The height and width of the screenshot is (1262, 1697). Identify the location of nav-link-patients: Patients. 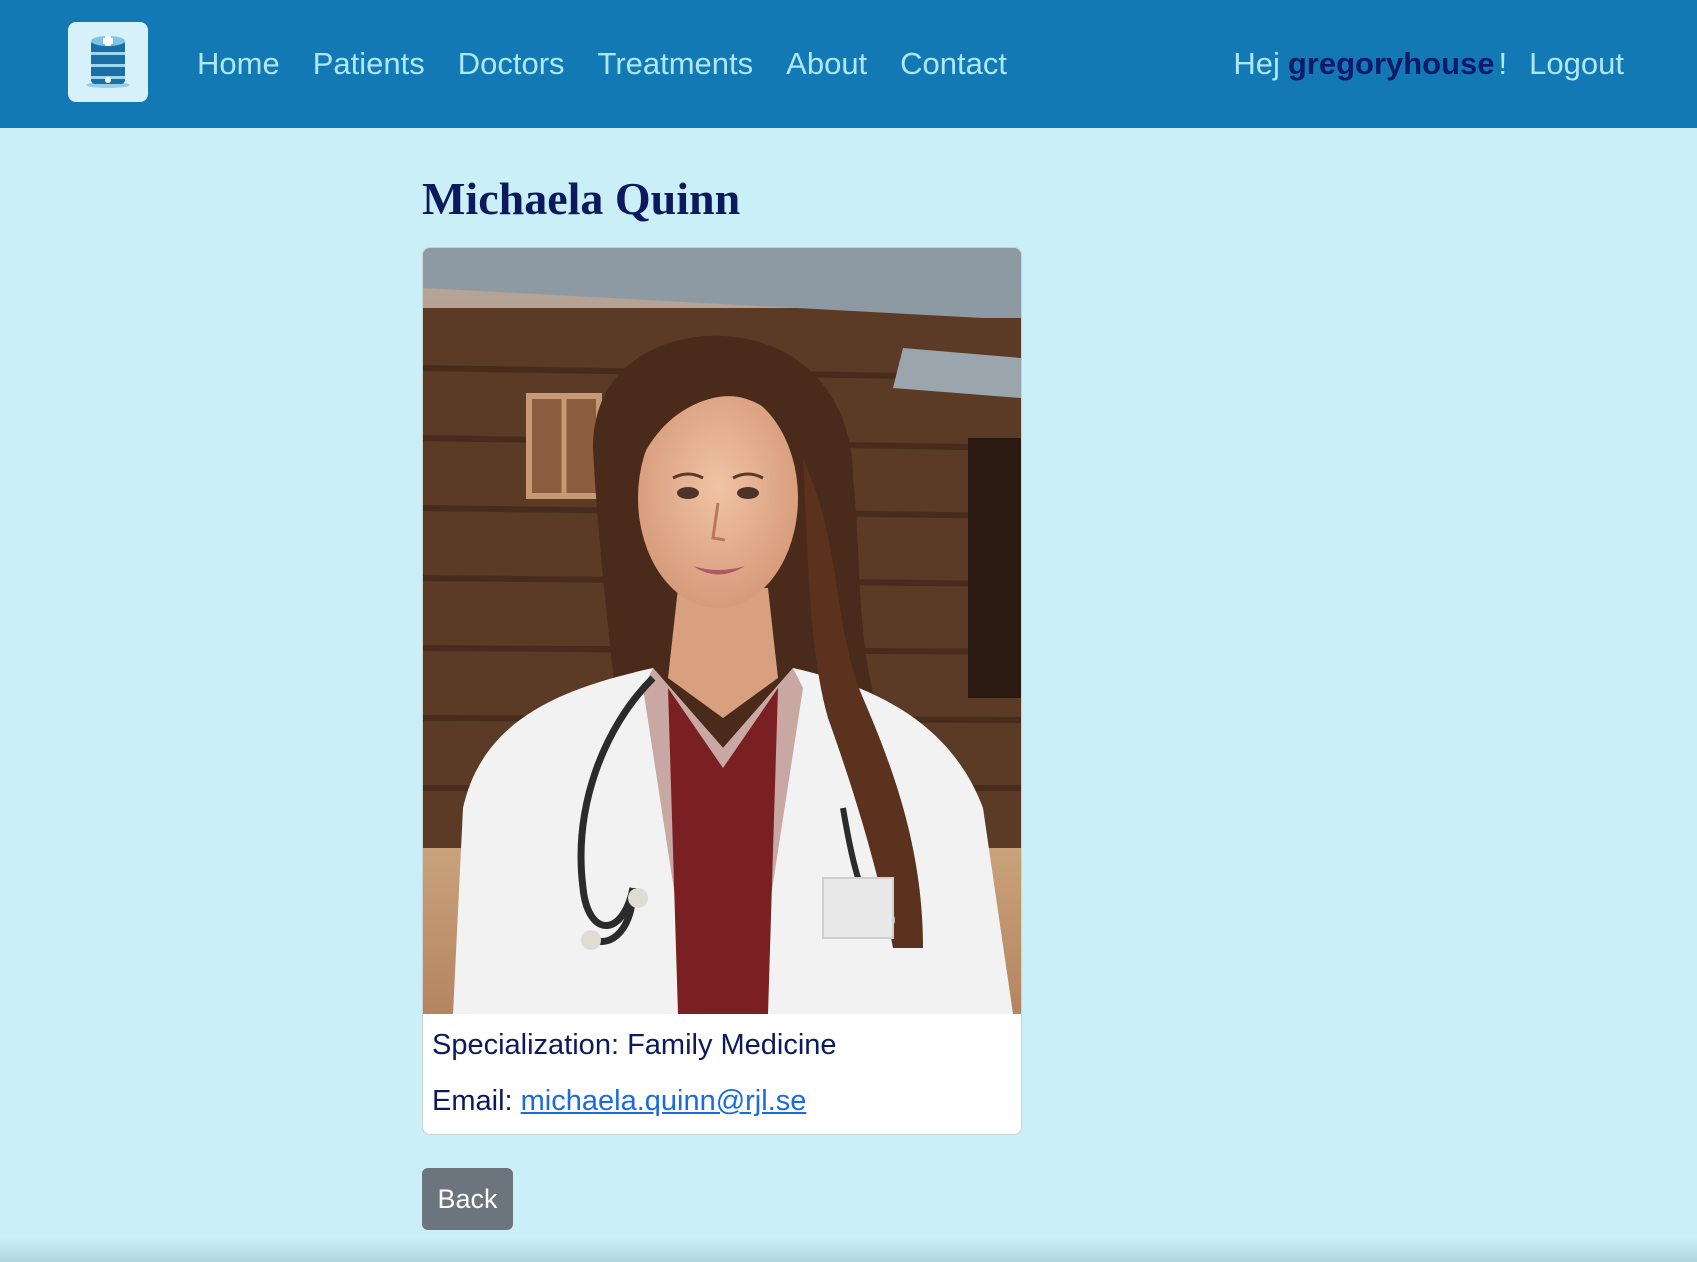
(369, 64).